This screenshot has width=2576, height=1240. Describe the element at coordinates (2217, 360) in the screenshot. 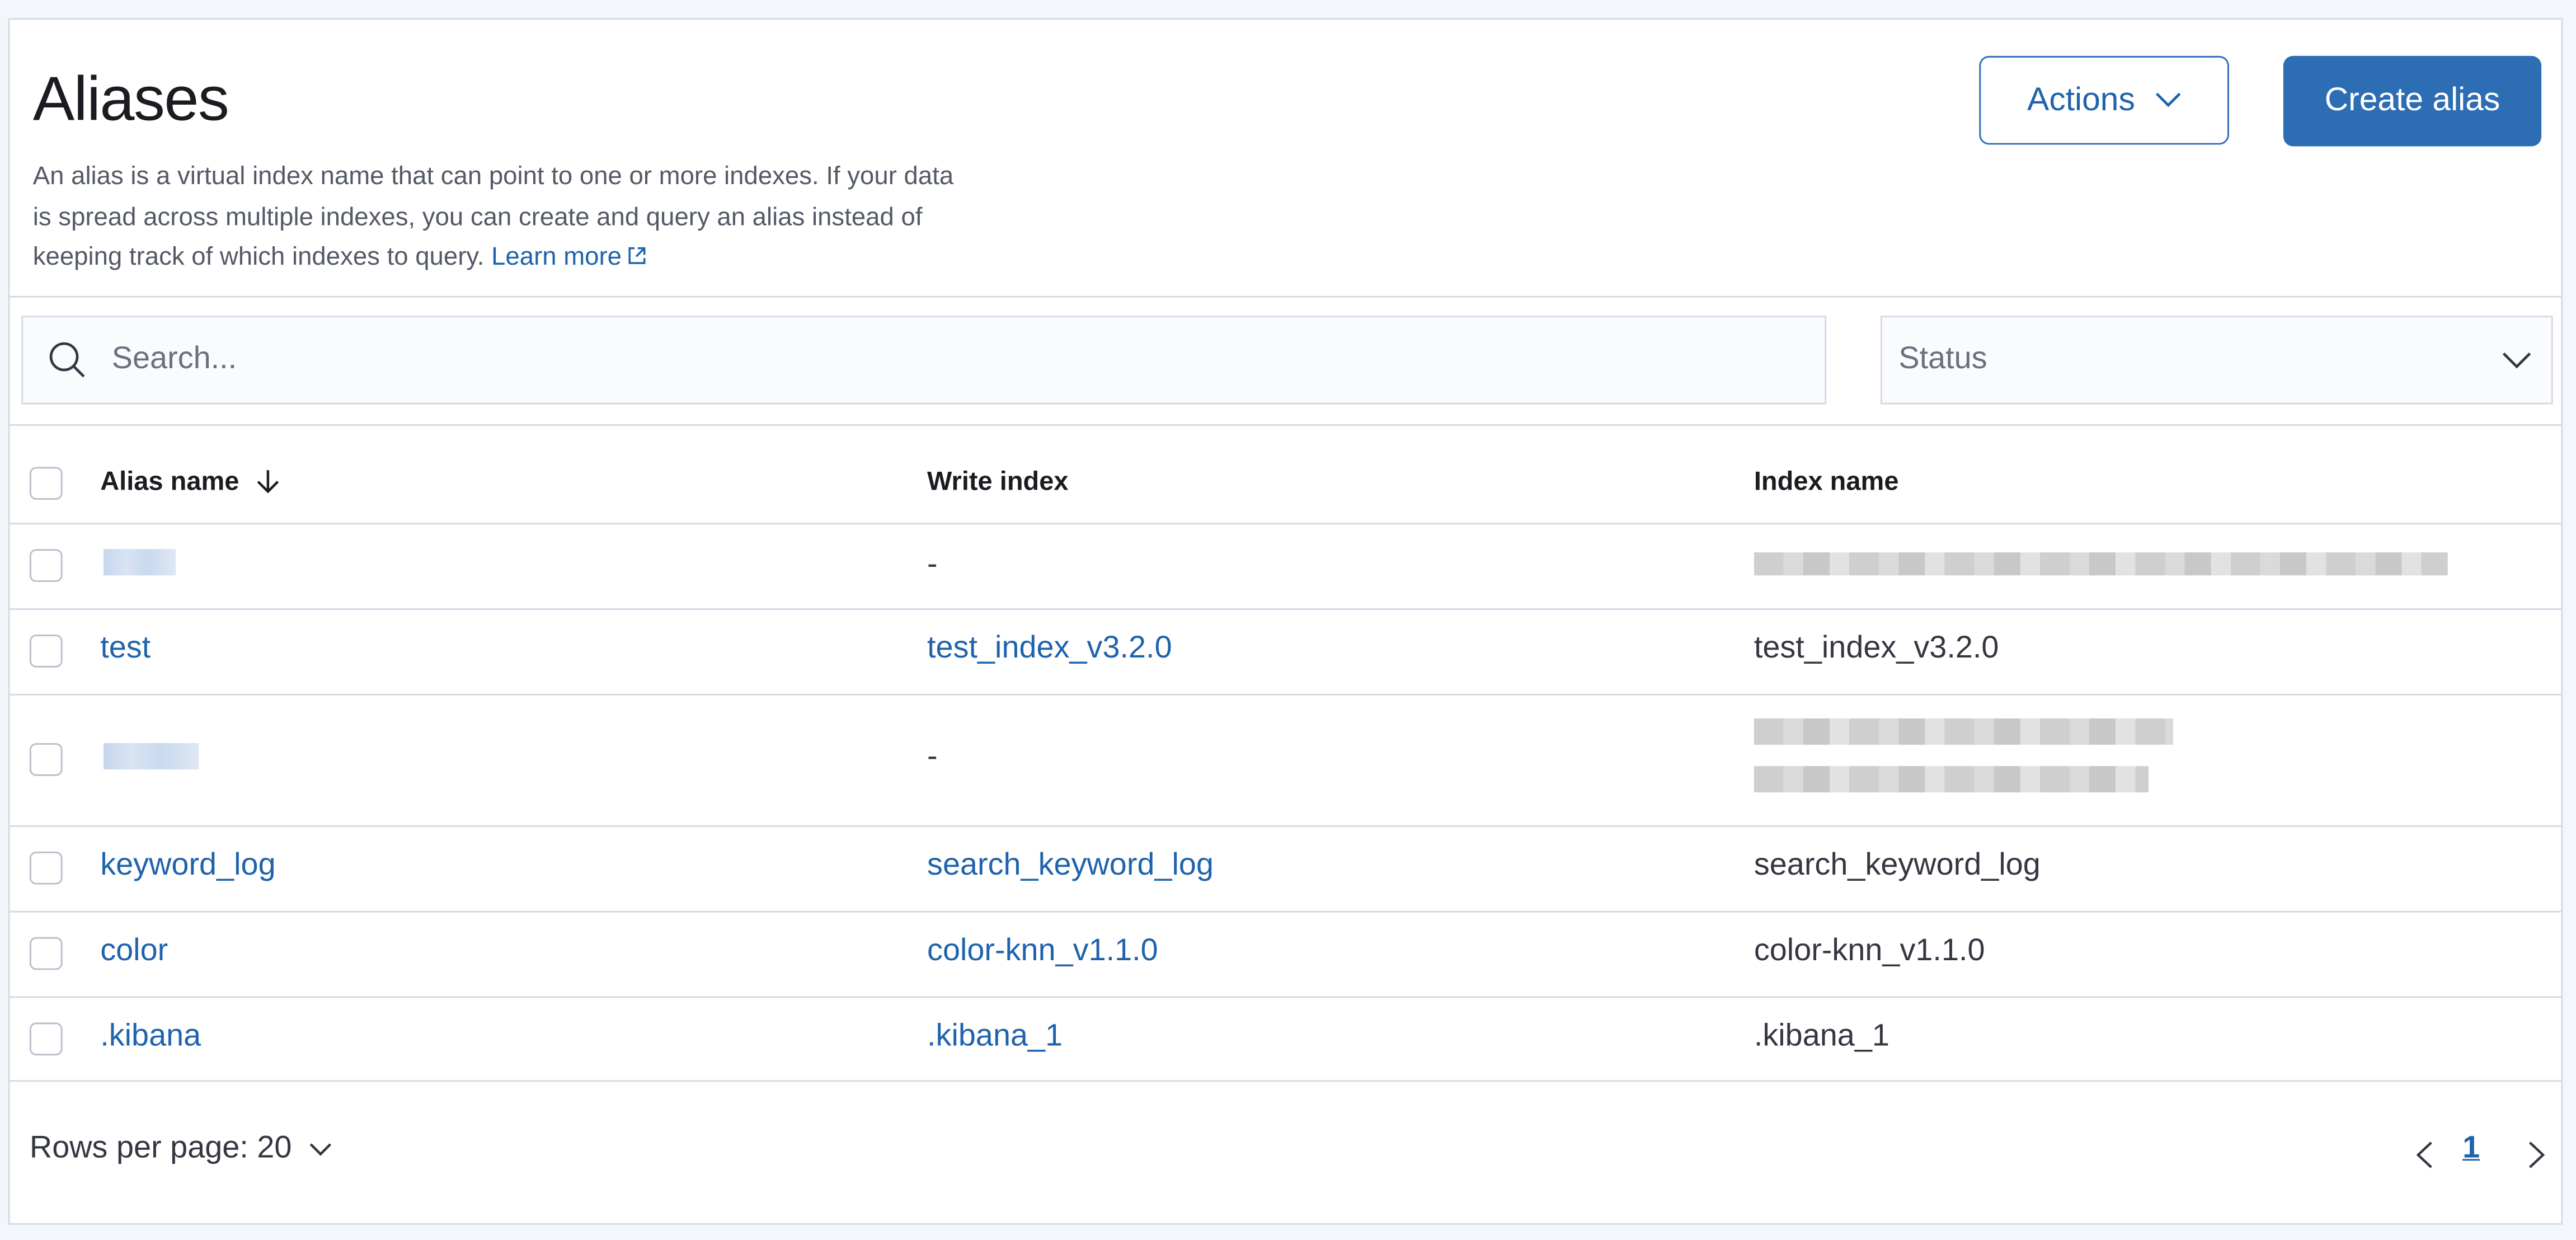

I see `status-filter-select: Status` at that location.